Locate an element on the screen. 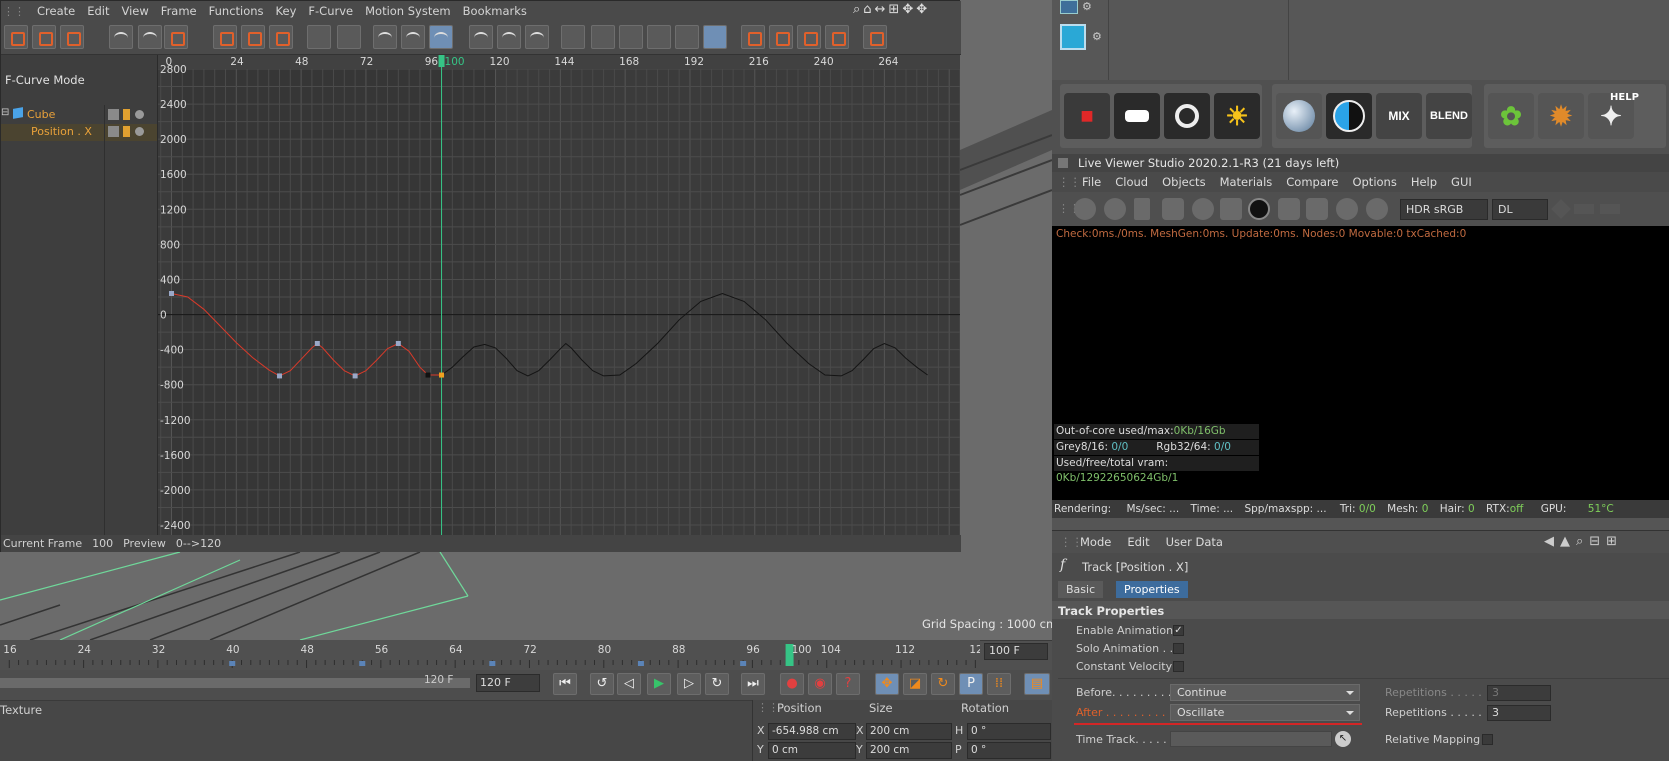 The height and width of the screenshot is (761, 1669). attr-menu-user-data: User Data is located at coordinates (1194, 542).